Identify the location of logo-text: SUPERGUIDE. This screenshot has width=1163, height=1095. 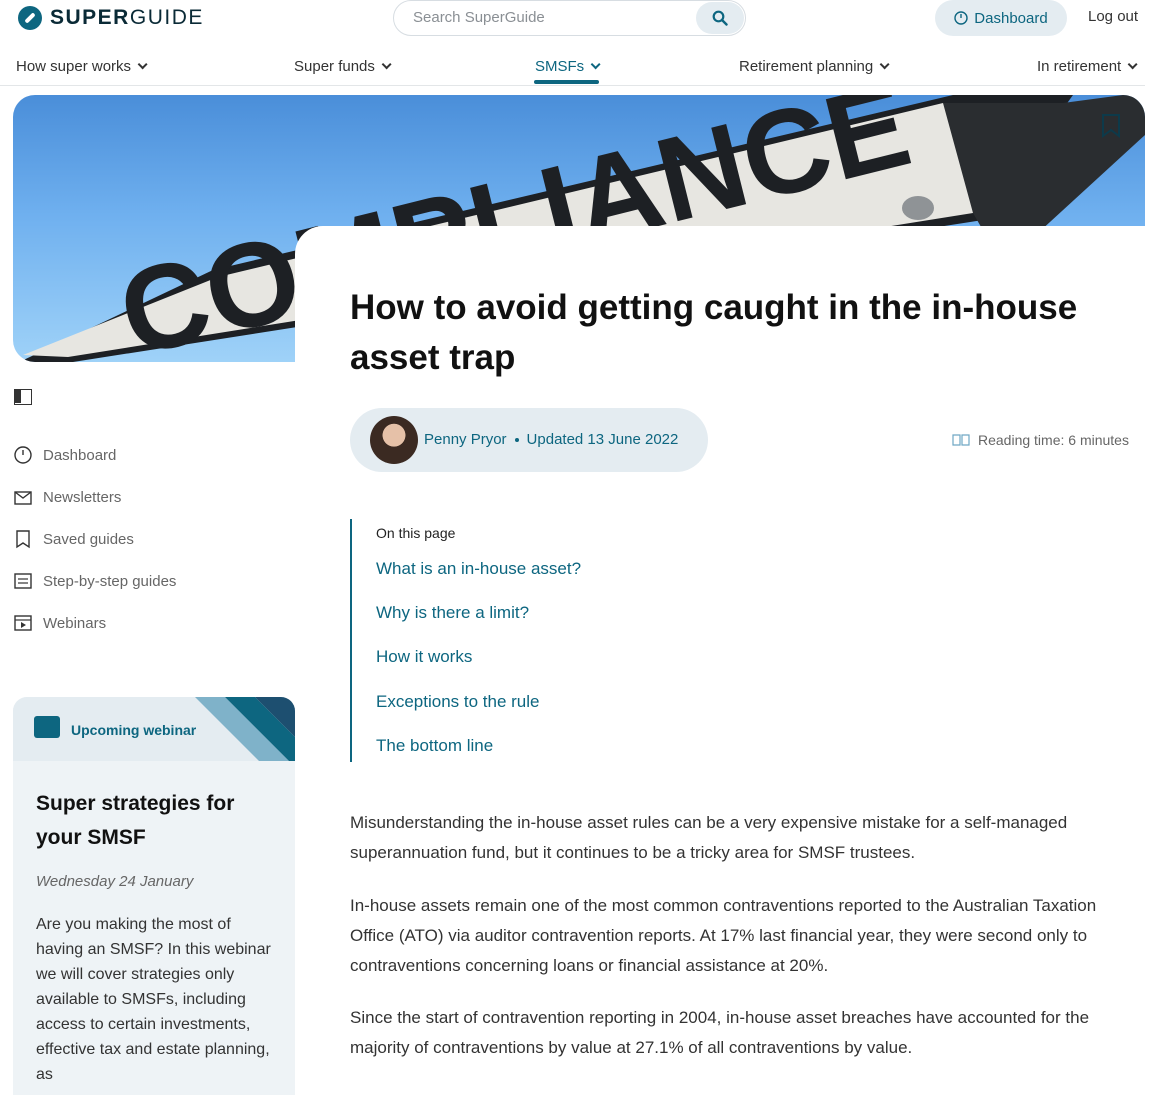
(127, 17).